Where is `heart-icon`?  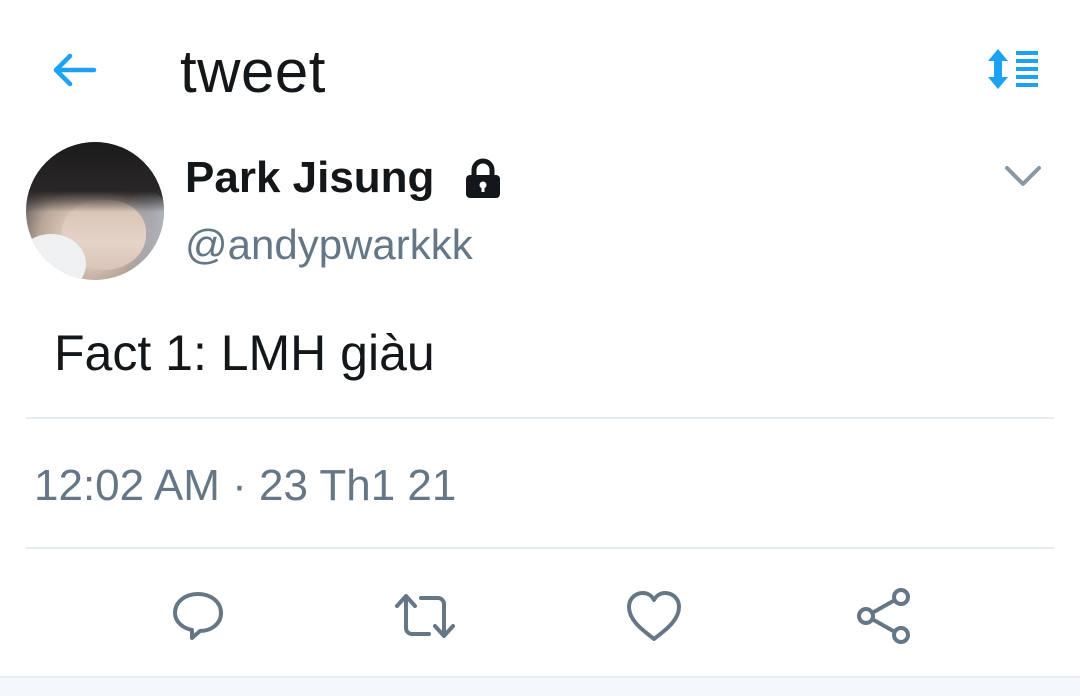 heart-icon is located at coordinates (654, 616).